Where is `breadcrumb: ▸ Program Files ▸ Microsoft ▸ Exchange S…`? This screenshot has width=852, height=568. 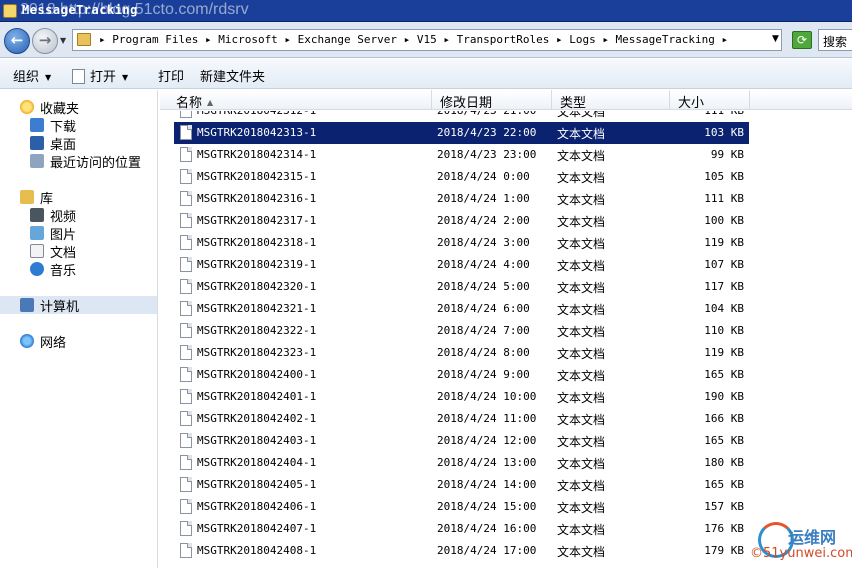
breadcrumb: ▸ Program Files ▸ Microsoft ▸ Exchange S… is located at coordinates (413, 39).